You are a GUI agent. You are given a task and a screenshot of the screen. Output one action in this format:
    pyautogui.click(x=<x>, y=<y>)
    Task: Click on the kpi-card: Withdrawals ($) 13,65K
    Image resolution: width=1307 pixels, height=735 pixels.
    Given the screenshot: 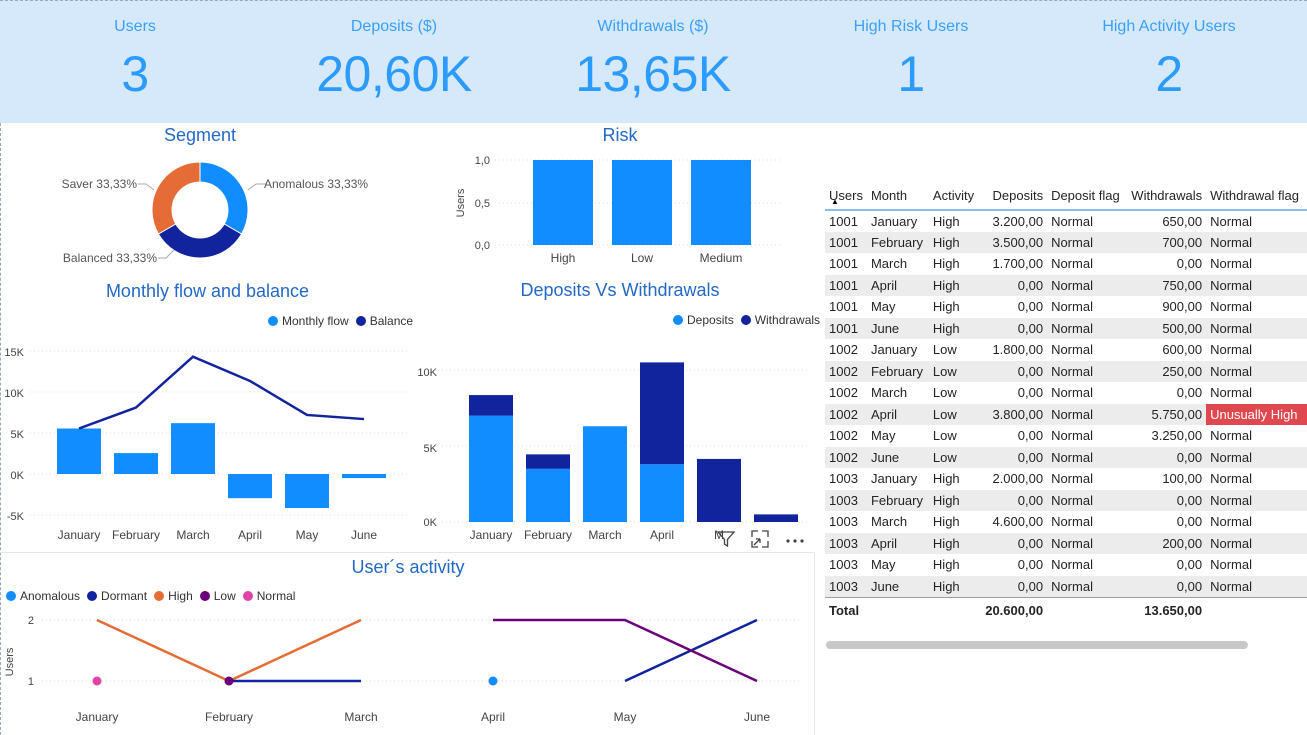 What is the action you would take?
    pyautogui.click(x=653, y=52)
    